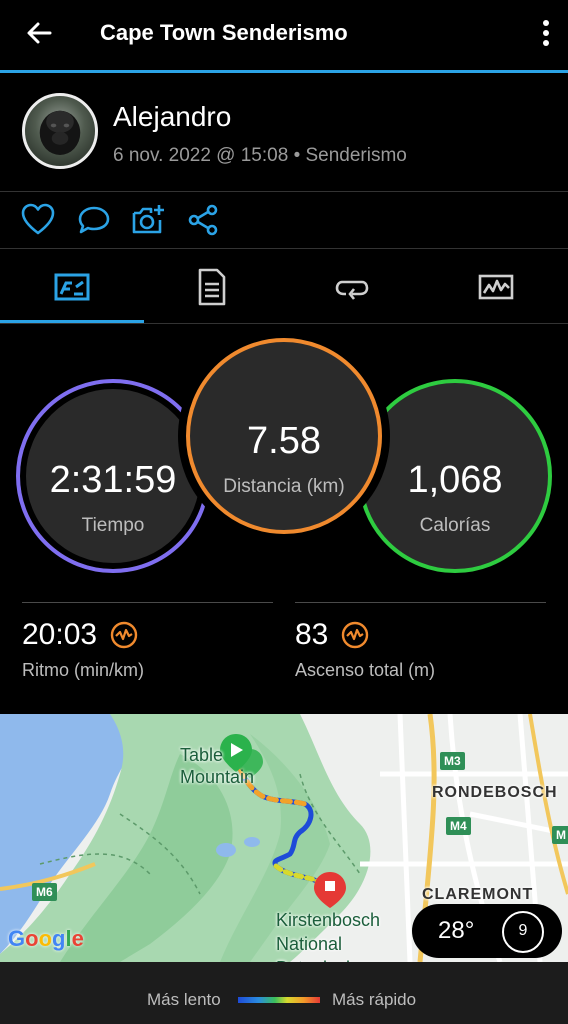 This screenshot has height=1024, width=568. I want to click on wind-direction-icon: 9, so click(523, 932).